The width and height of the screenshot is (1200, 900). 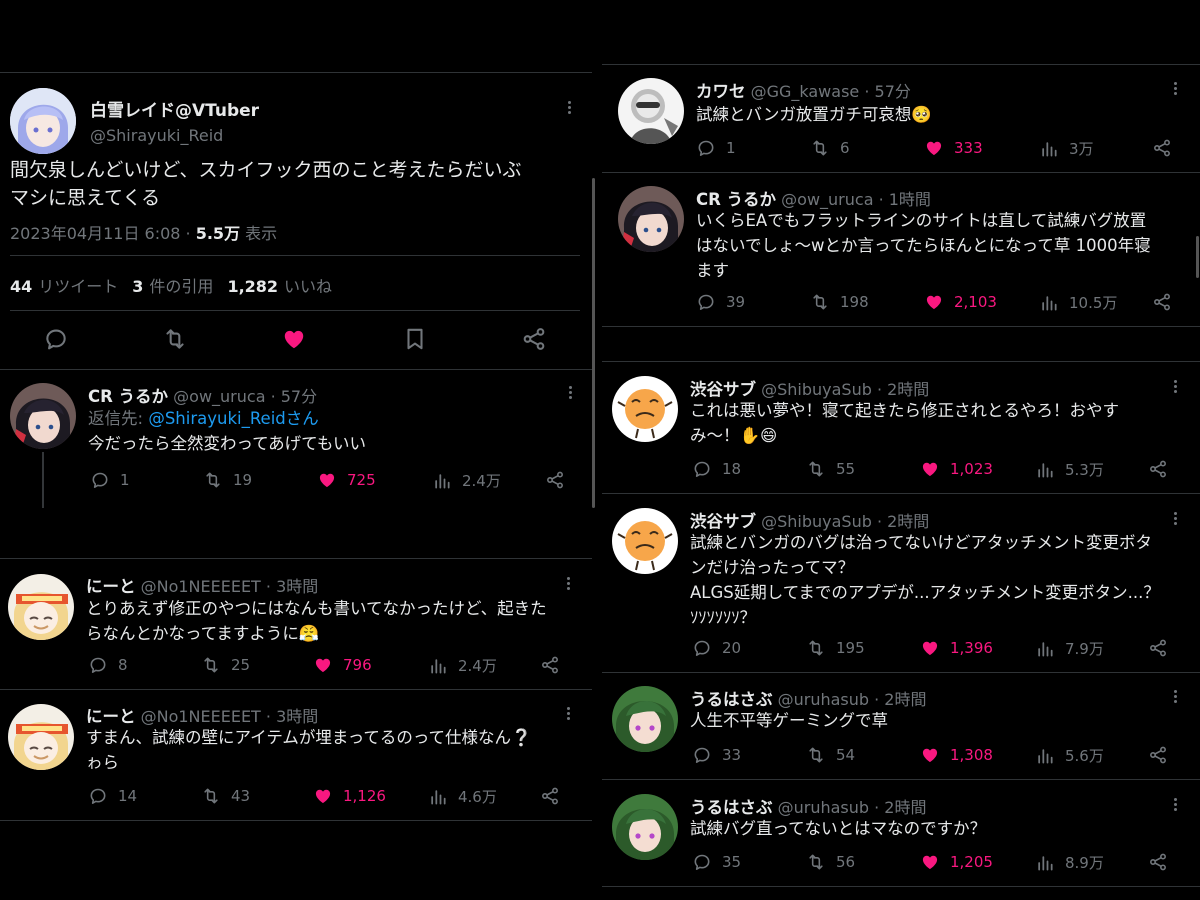 I want to click on views-action: 5.3万, so click(x=1069, y=469).